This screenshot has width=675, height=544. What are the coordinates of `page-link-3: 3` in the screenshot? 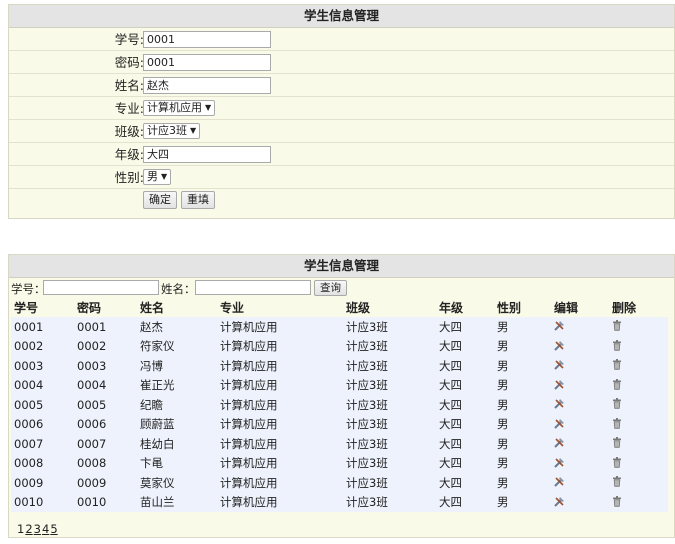 It's located at (37, 529).